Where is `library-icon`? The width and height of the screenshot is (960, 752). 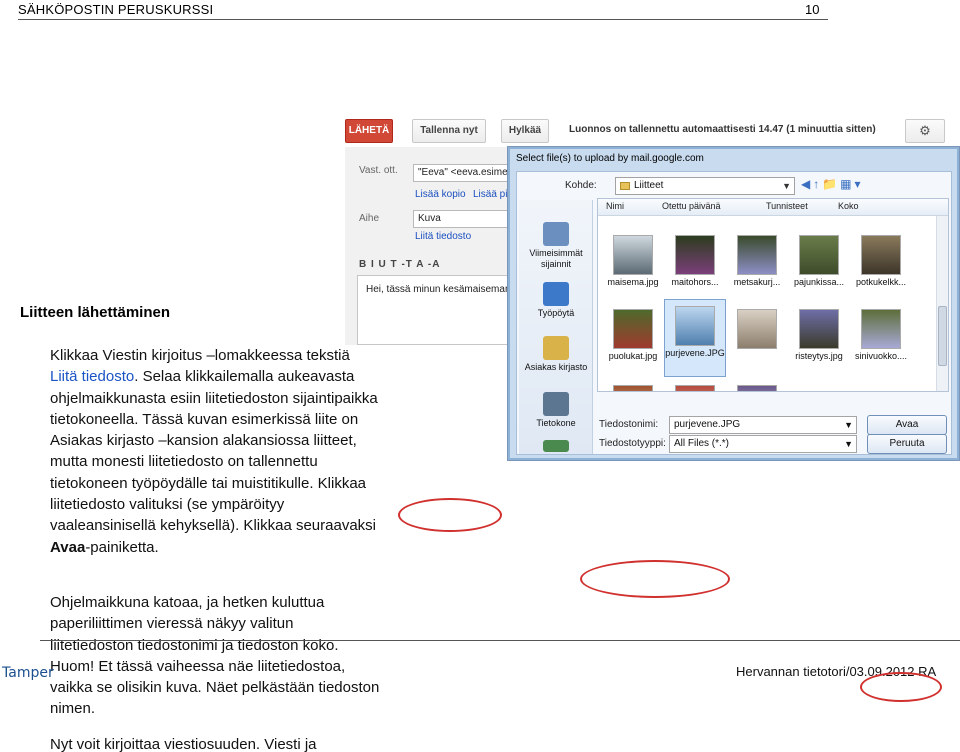 library-icon is located at coordinates (556, 348).